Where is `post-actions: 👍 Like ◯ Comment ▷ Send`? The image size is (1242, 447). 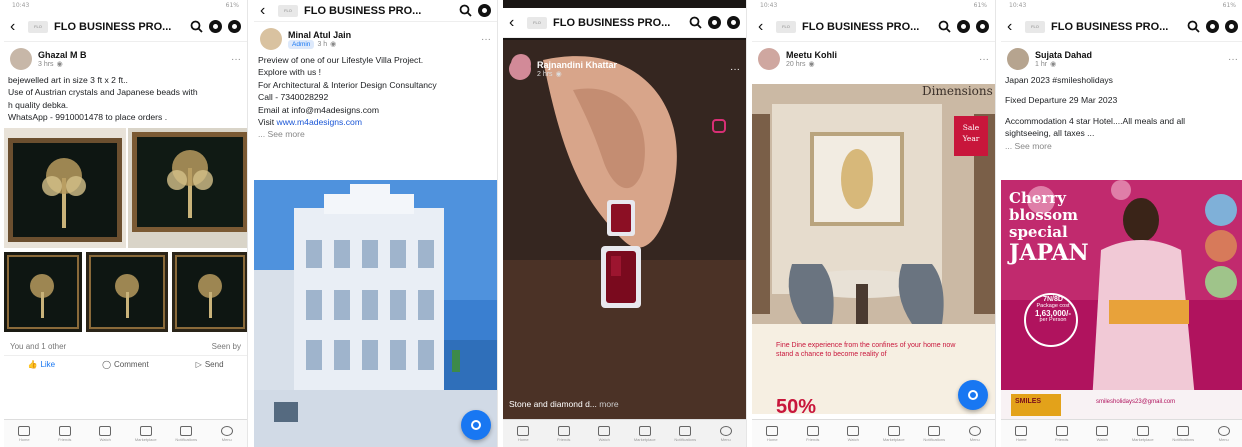
post-actions: 👍 Like ◯ Comment ▷ Send is located at coordinates (125, 363).